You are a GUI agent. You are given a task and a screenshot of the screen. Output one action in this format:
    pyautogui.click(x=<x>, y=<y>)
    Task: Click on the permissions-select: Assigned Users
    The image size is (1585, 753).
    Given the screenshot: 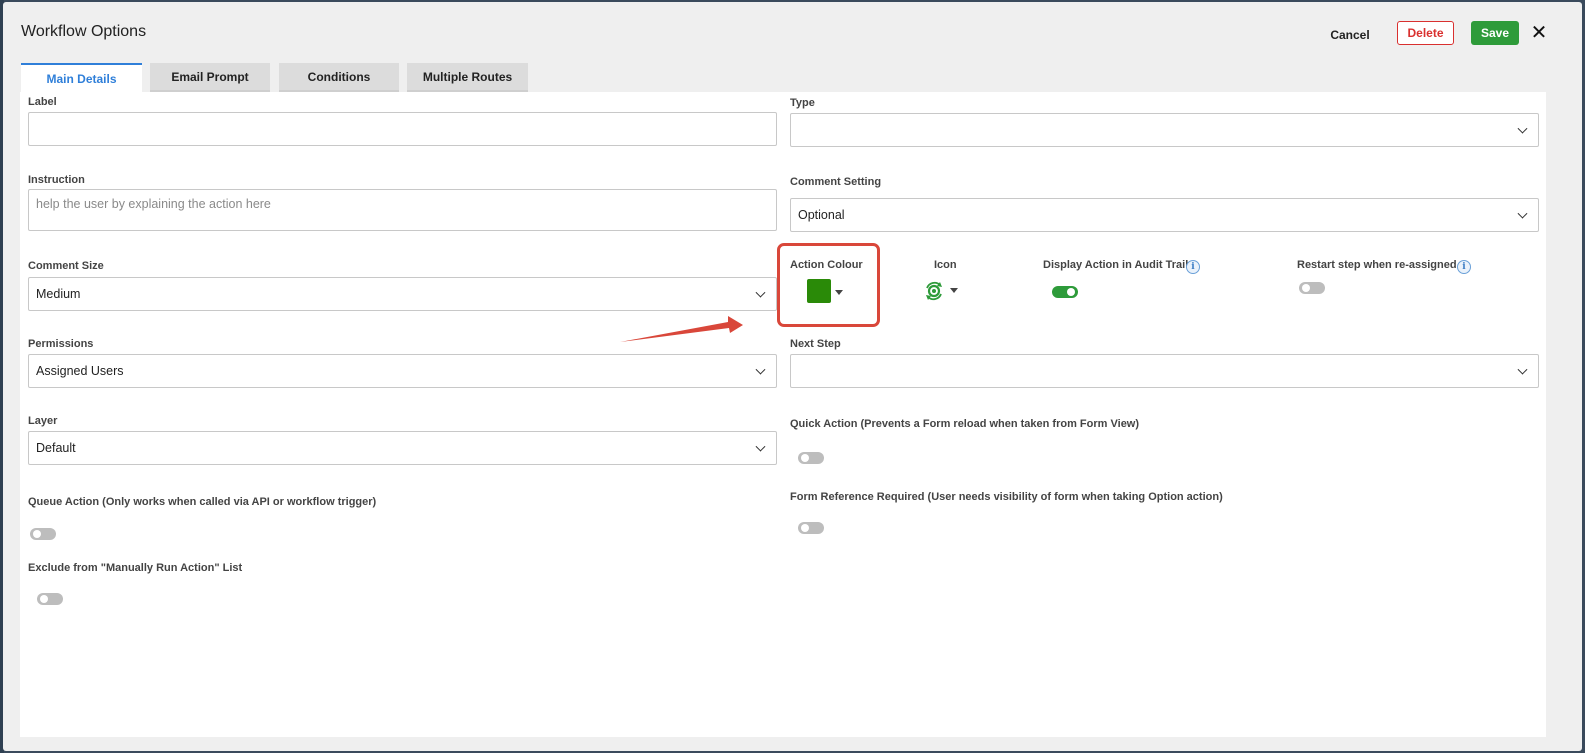 What is the action you would take?
    pyautogui.click(x=402, y=371)
    